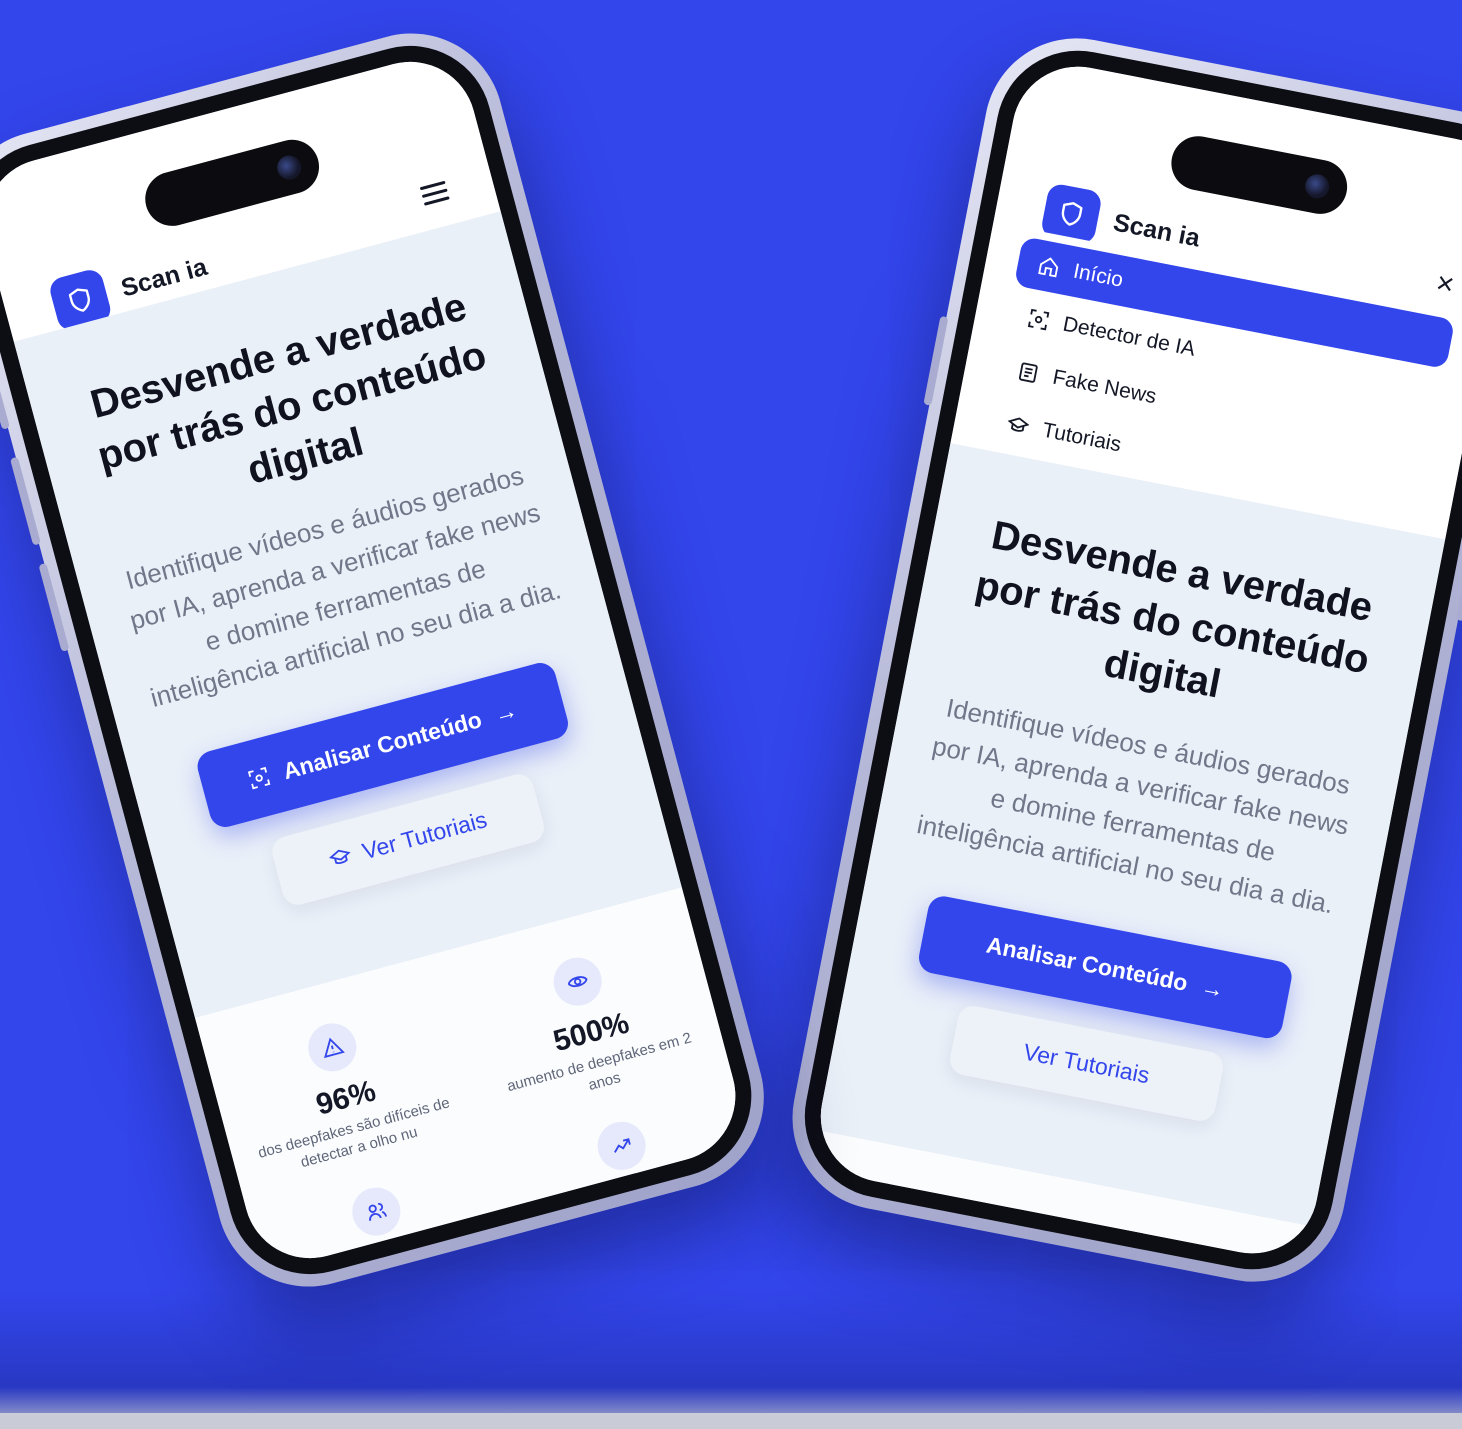  I want to click on nav-item-label: Tutoriais, so click(1082, 437).